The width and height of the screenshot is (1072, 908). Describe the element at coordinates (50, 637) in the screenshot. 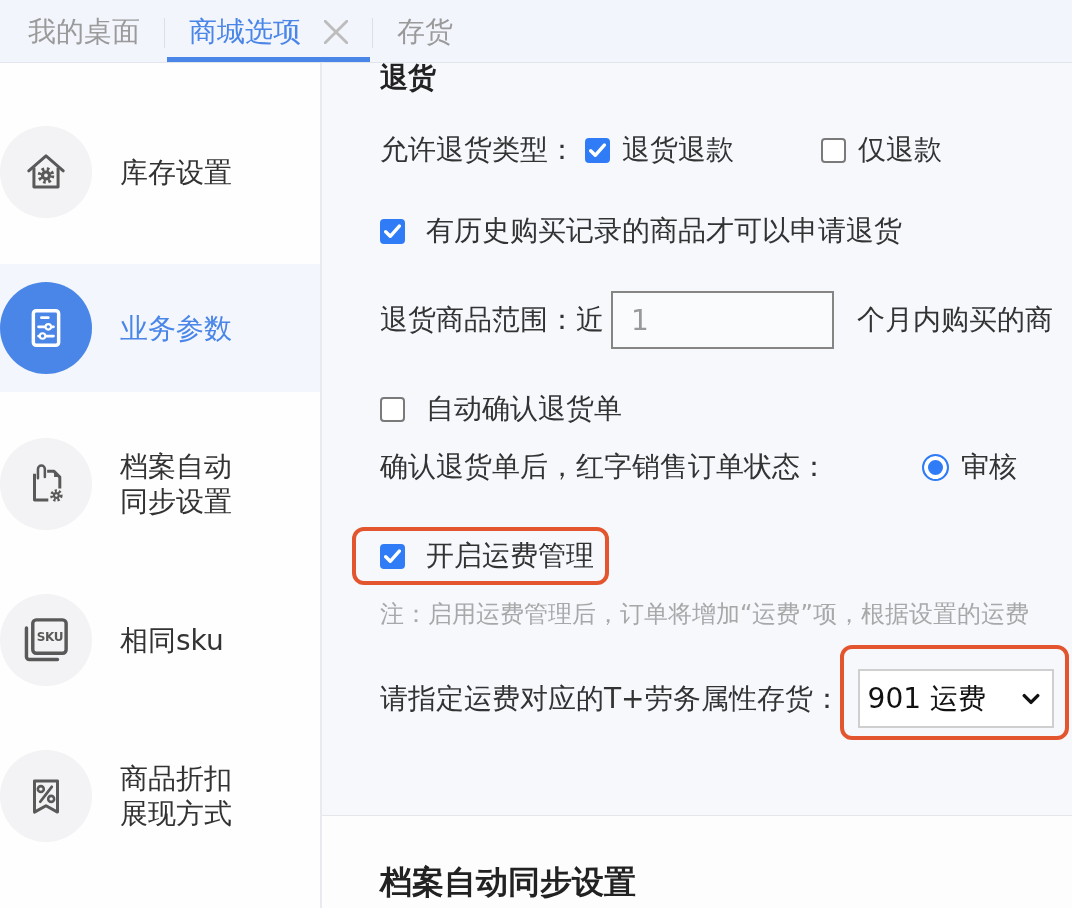

I see `icon-label: SKU` at that location.